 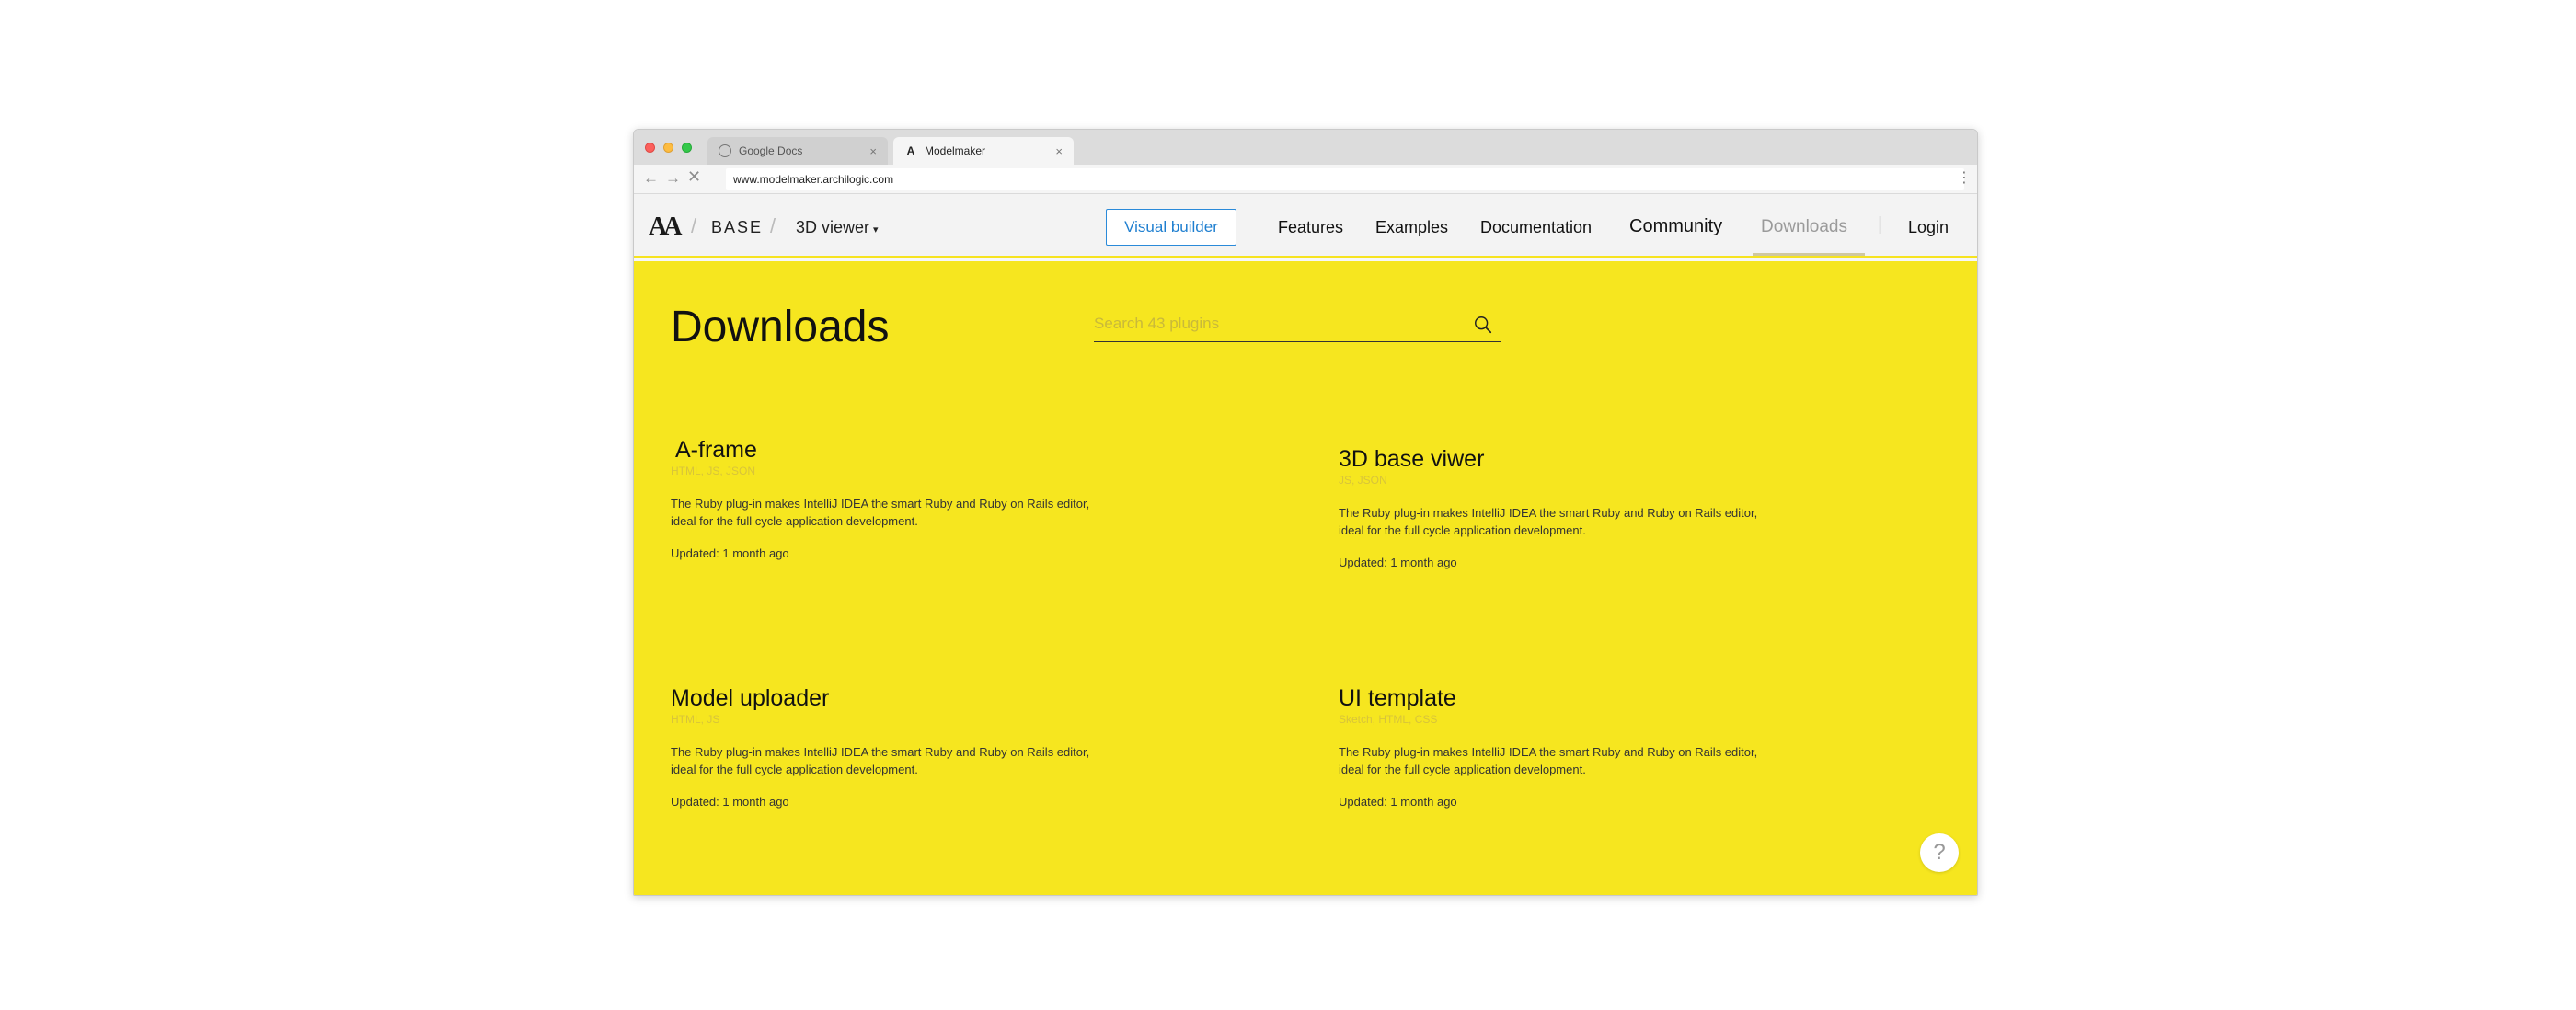 What do you see at coordinates (1964, 178) in the screenshot?
I see `browser-menu-icon: ⋮` at bounding box center [1964, 178].